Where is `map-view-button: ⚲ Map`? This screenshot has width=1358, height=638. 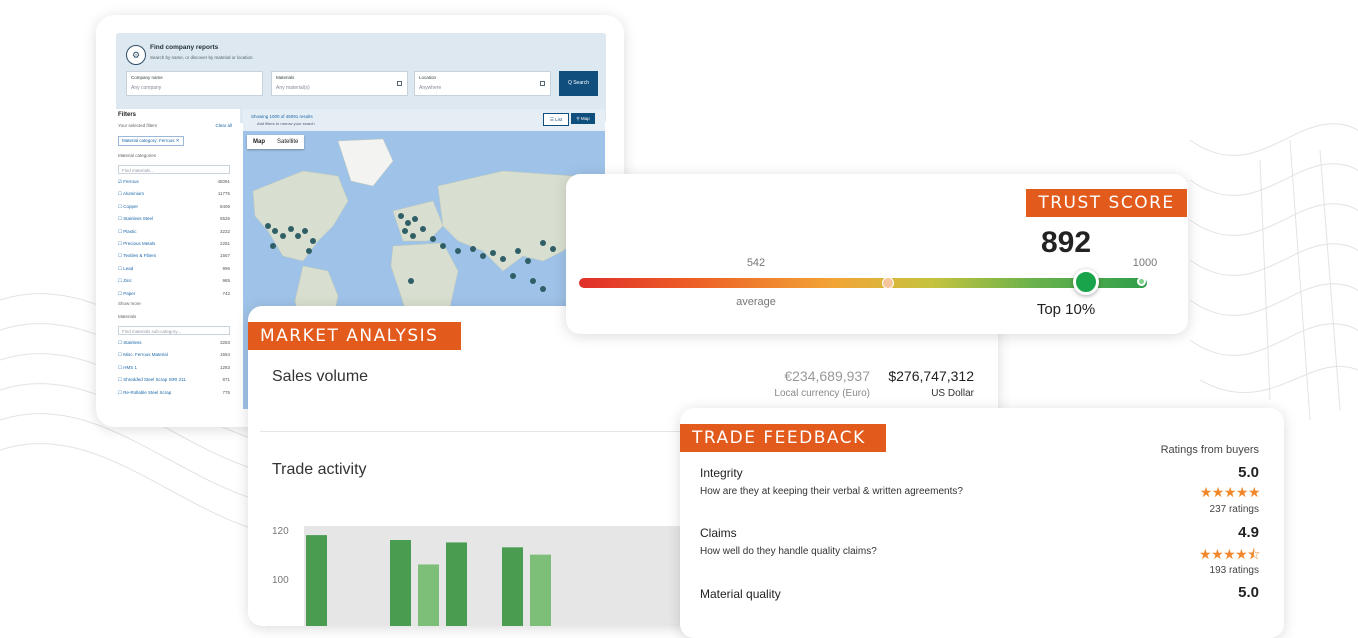 map-view-button: ⚲ Map is located at coordinates (583, 118).